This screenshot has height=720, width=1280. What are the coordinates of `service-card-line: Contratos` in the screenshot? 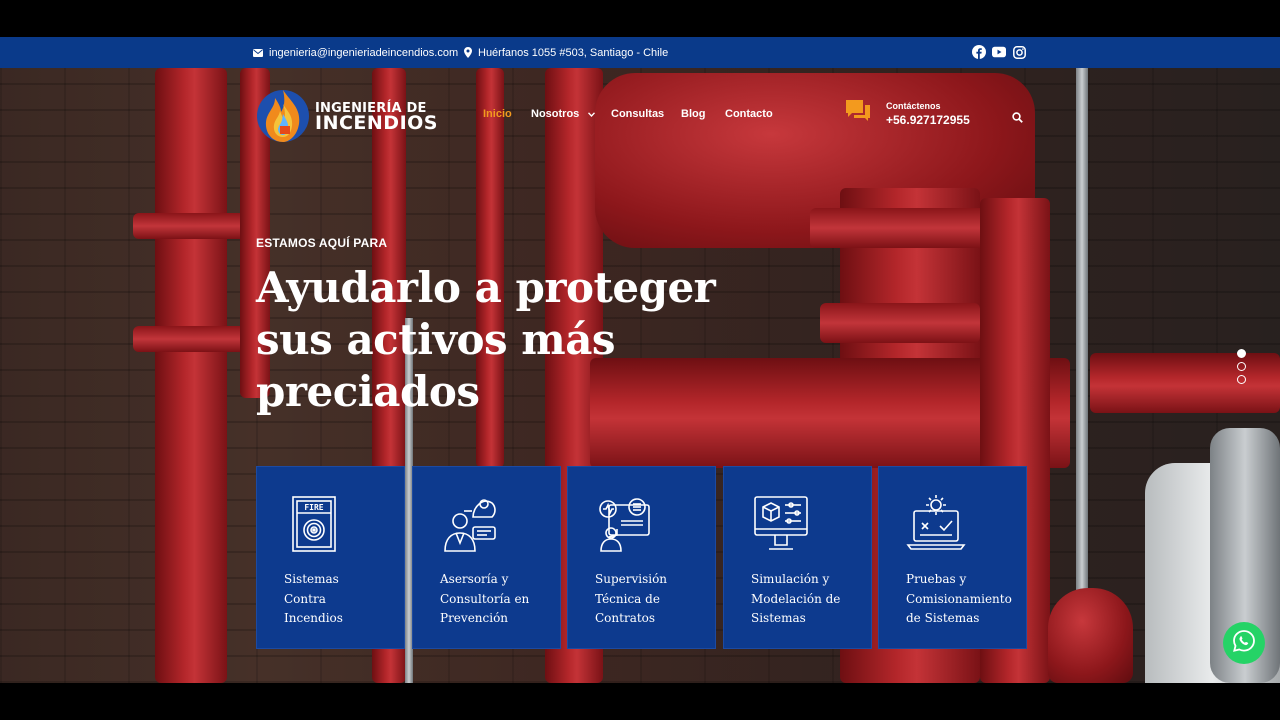 It's located at (625, 618).